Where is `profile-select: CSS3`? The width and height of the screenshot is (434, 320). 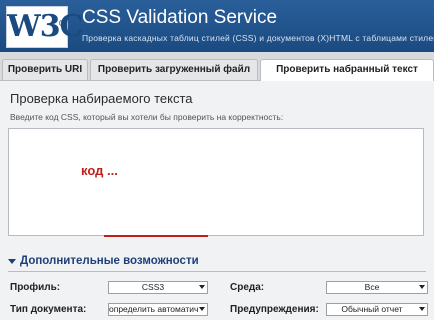
profile-select: CSS3 is located at coordinates (158, 287).